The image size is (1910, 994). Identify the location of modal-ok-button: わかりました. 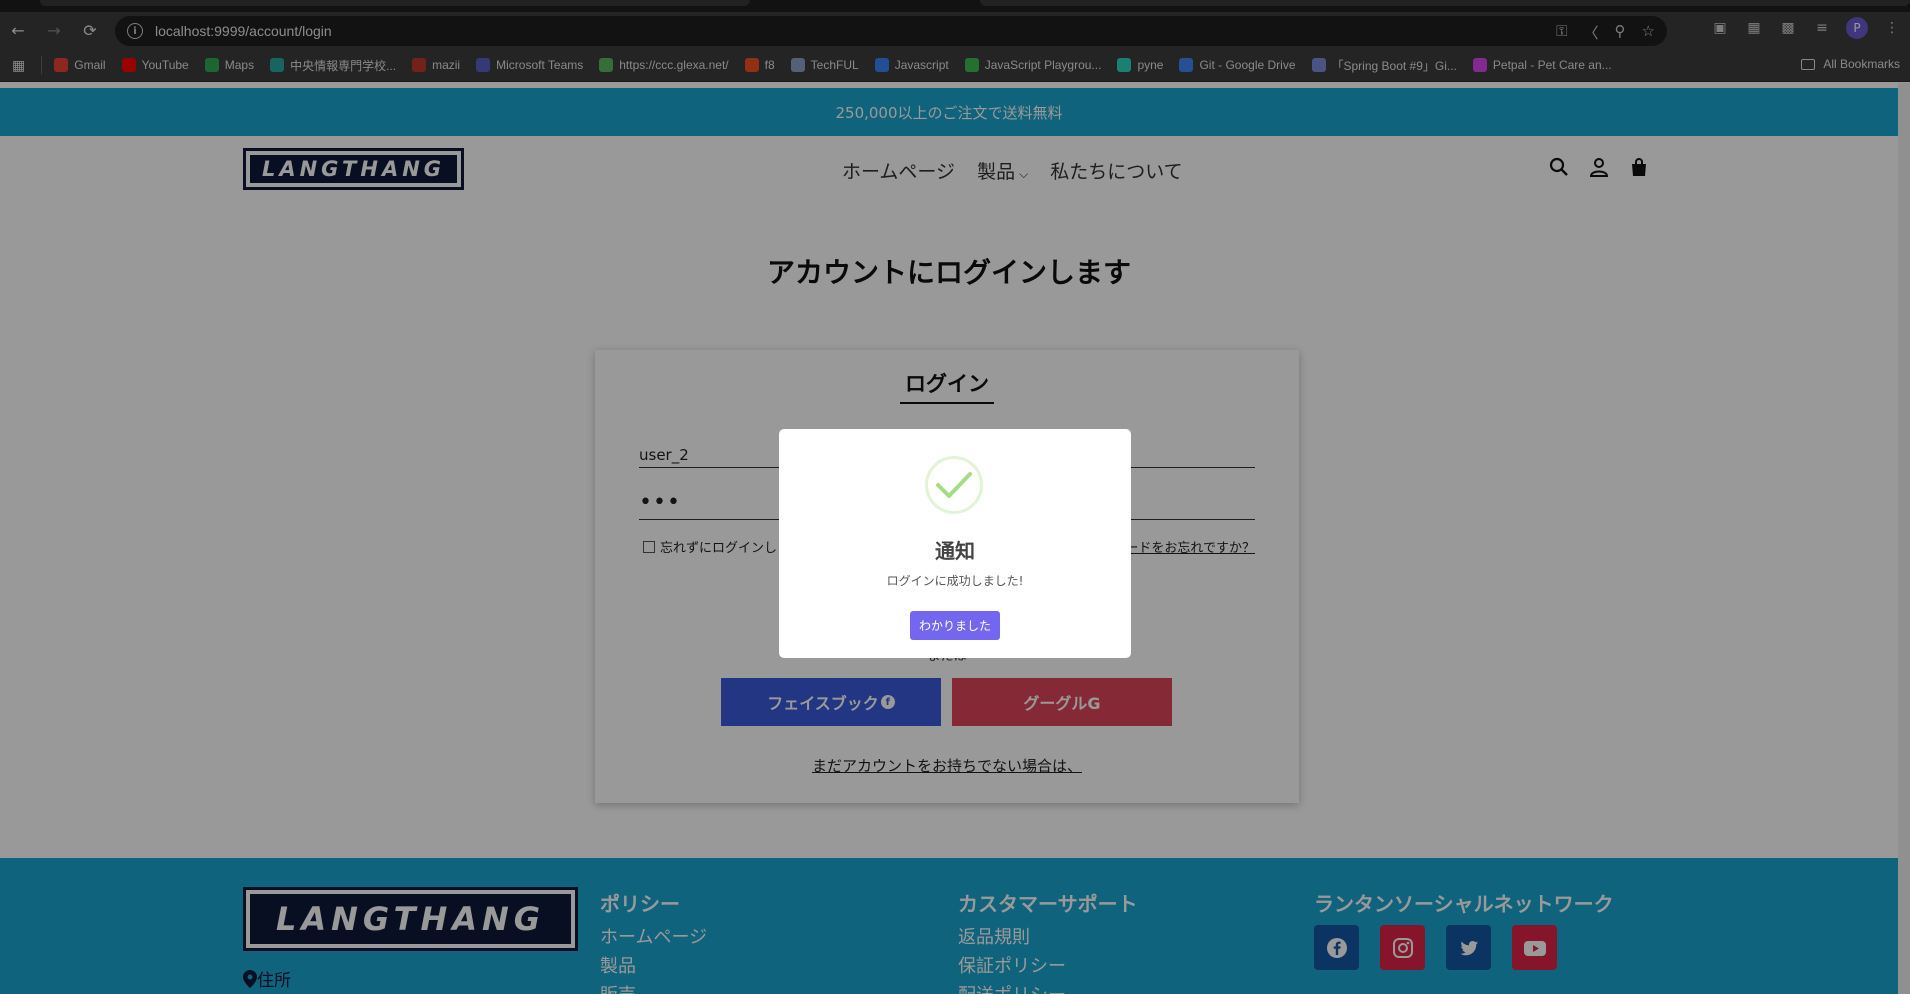
(955, 625).